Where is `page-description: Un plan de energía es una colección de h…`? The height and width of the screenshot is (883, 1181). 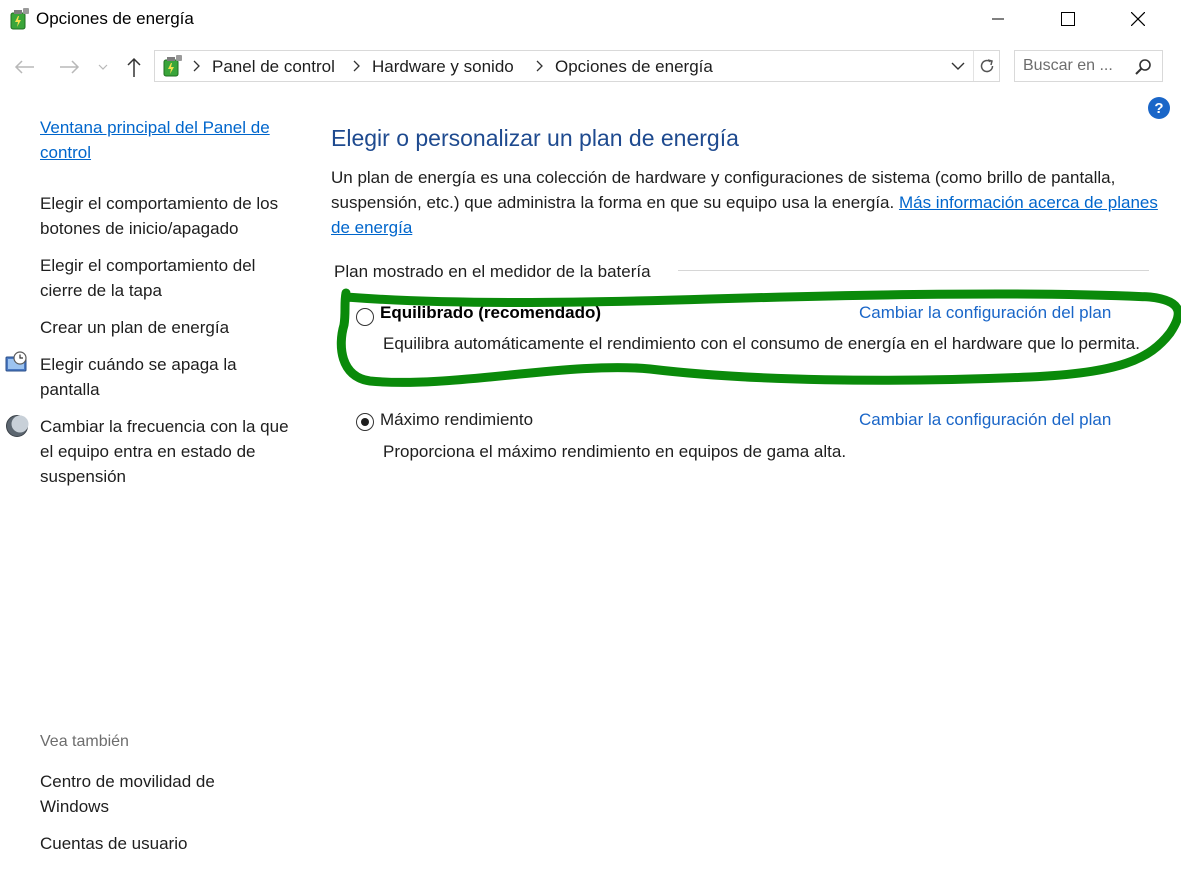
page-description: Un plan de energía es una colección de h… is located at coordinates (746, 202).